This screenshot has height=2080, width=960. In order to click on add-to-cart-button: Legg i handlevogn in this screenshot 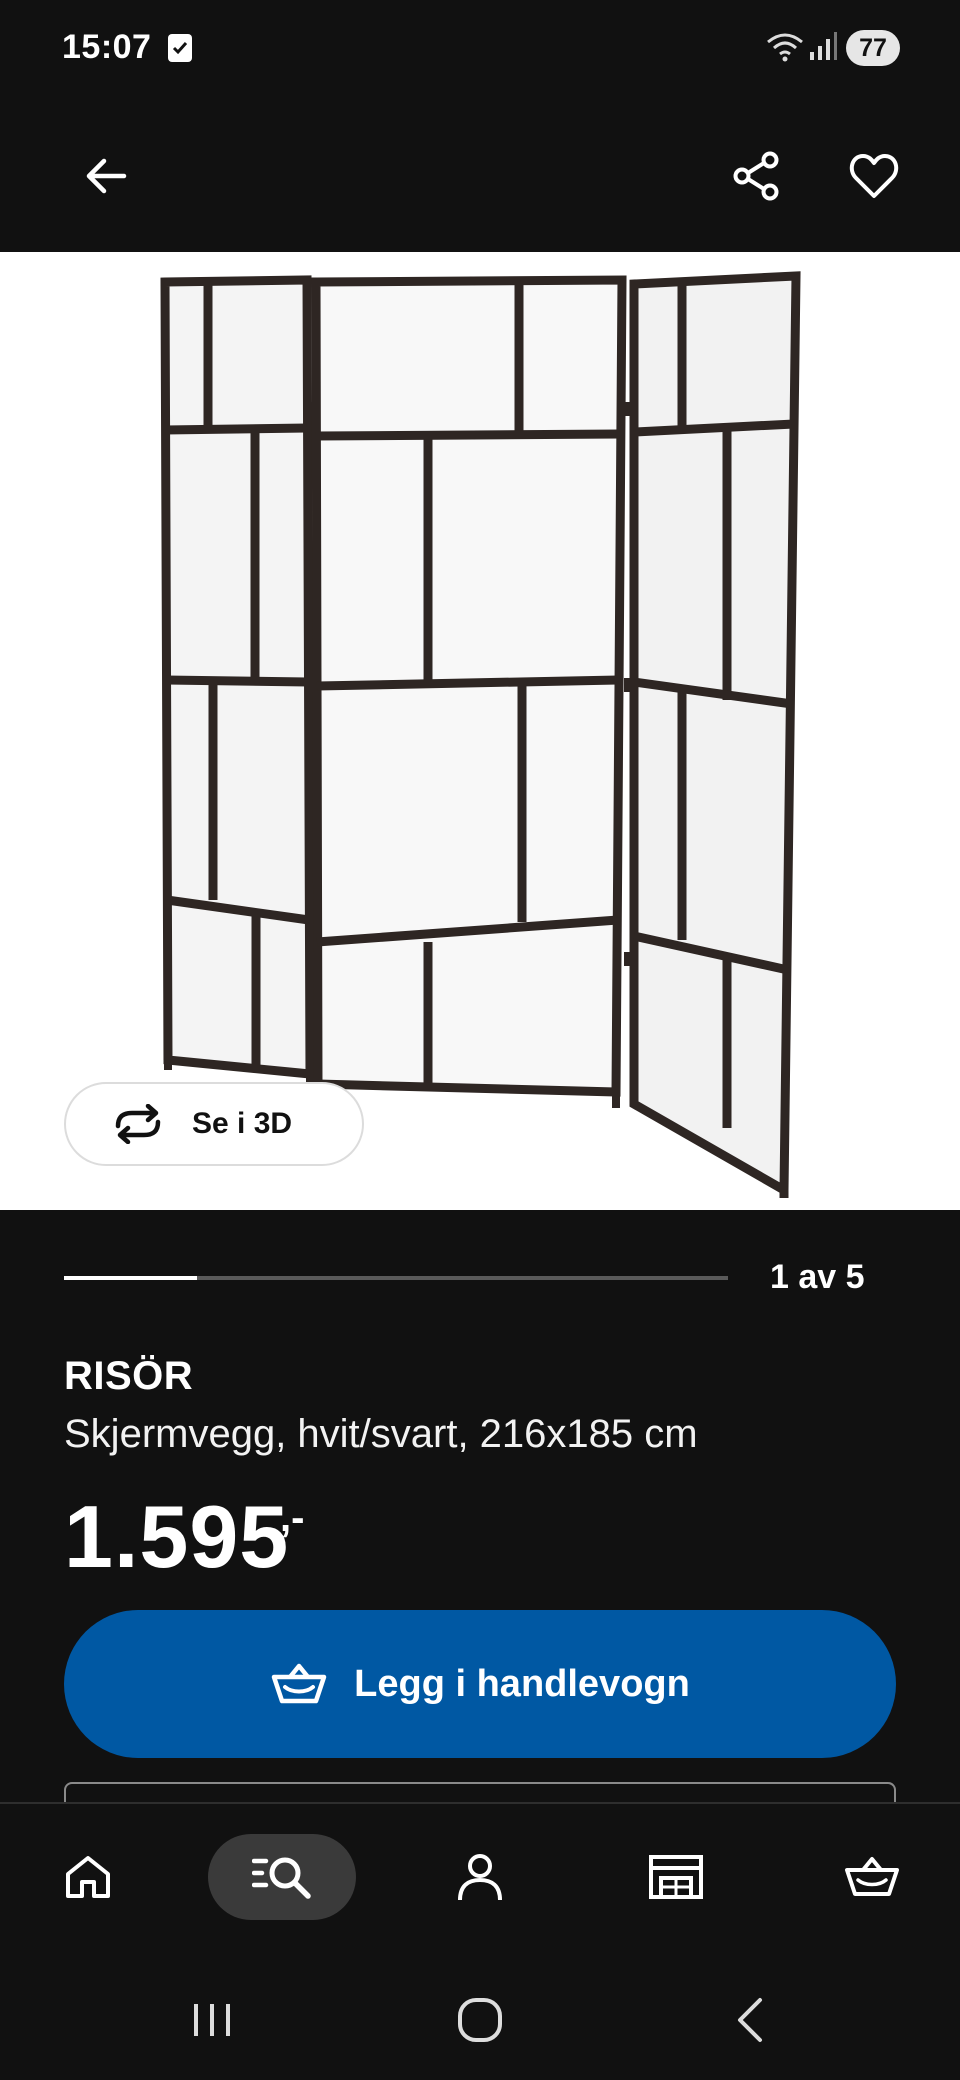, I will do `click(480, 1684)`.